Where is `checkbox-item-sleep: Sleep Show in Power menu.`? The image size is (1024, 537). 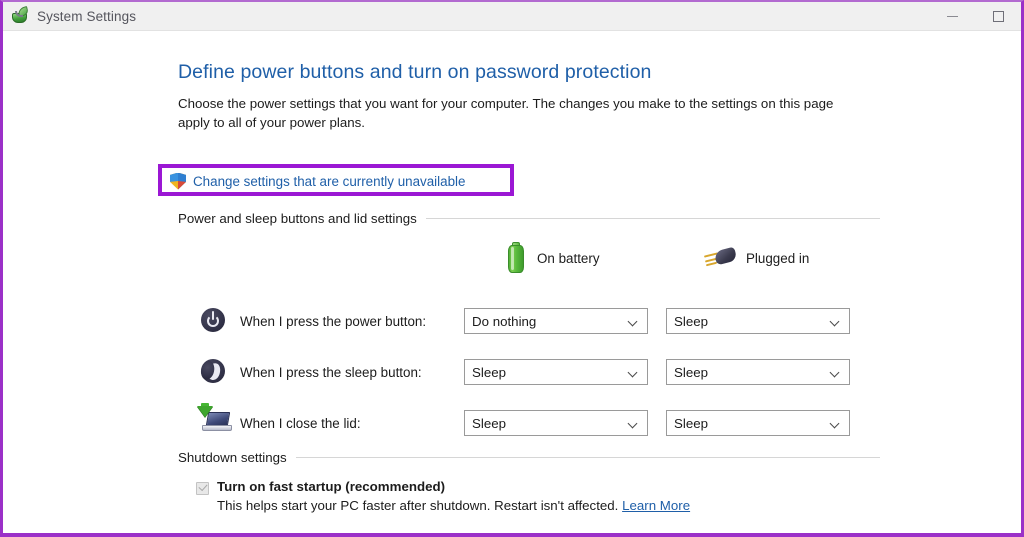
checkbox-item-sleep: Sleep Show in Power menu. is located at coordinates (526, 532).